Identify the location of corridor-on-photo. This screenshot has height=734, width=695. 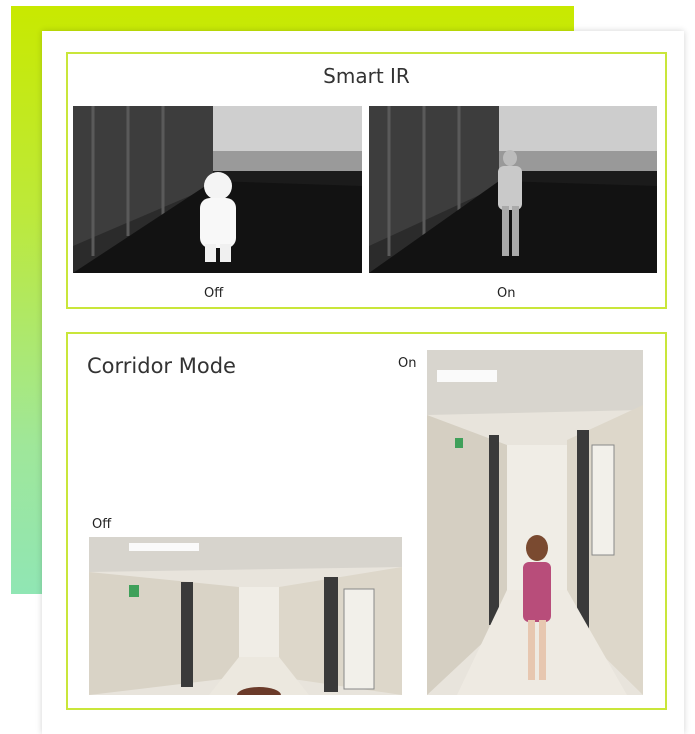
(535, 522).